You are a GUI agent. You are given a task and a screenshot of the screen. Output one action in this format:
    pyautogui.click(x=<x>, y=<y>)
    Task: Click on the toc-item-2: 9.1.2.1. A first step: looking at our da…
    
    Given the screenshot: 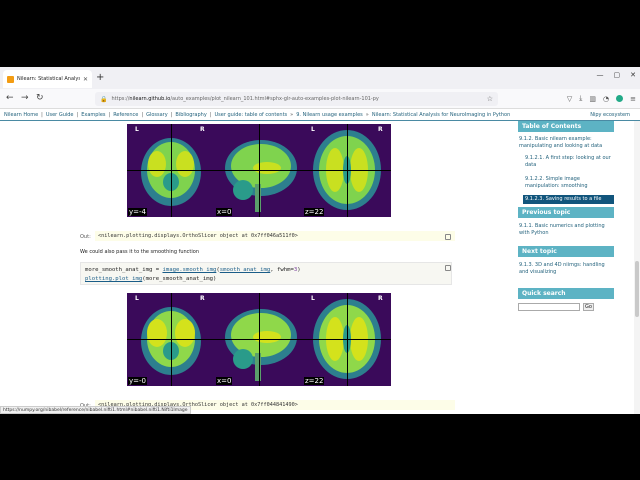 What is the action you would take?
    pyautogui.click(x=568, y=162)
    